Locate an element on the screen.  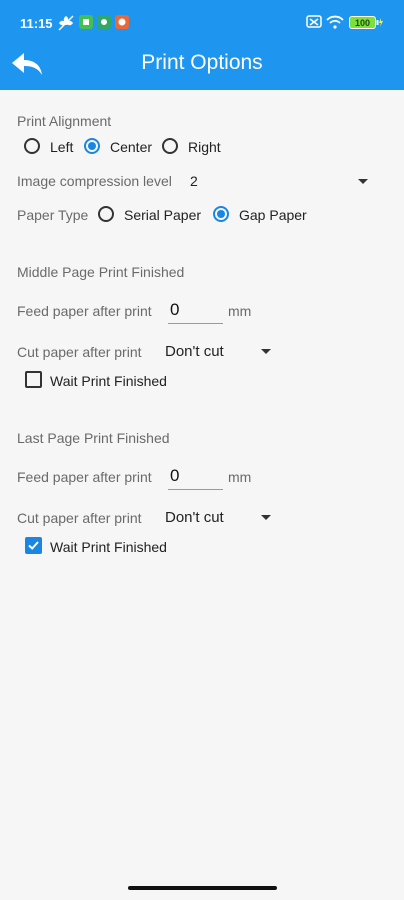
middle-cut-select: Don't cut is located at coordinates (194, 351).